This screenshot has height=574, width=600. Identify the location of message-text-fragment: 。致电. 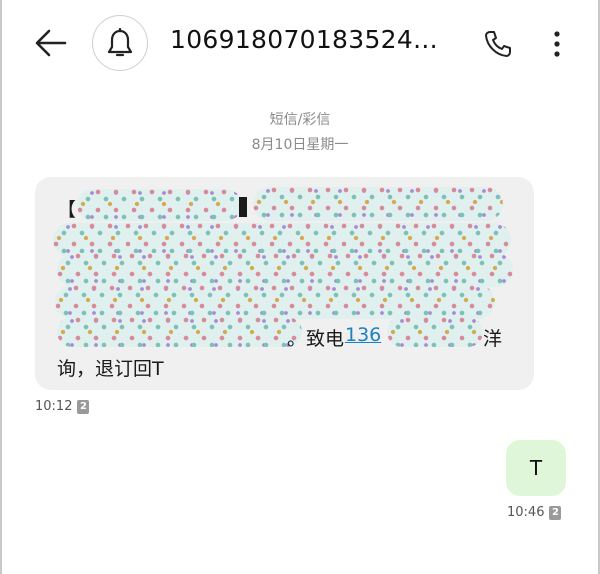
(316, 339).